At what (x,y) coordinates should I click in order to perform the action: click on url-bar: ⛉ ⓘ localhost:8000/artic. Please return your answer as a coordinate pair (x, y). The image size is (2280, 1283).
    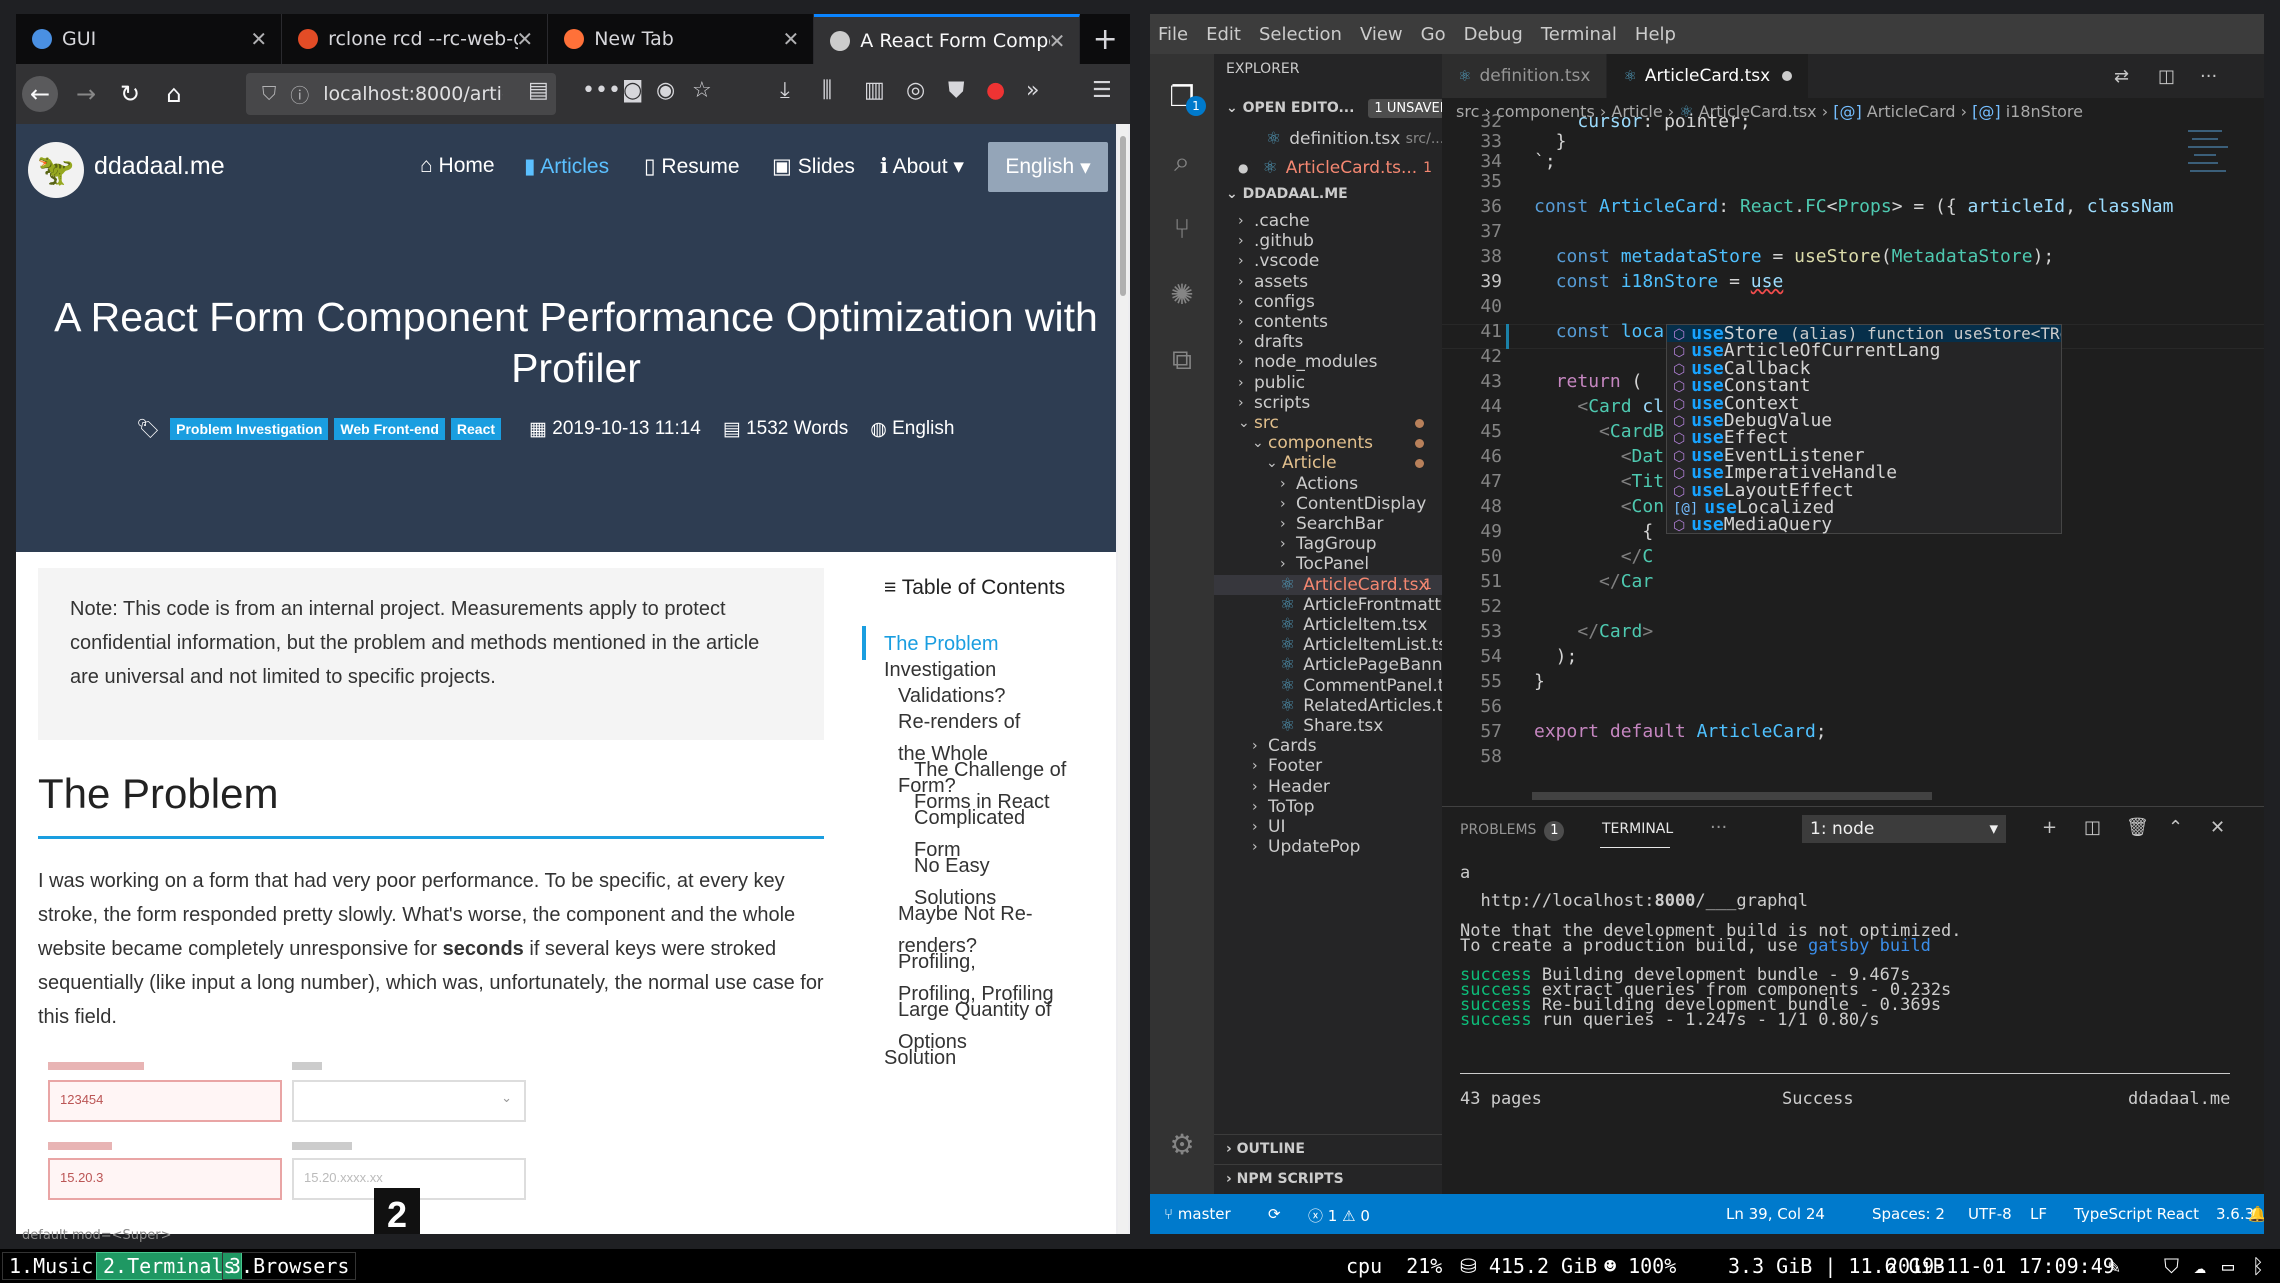
    Looking at the image, I should click on (401, 94).